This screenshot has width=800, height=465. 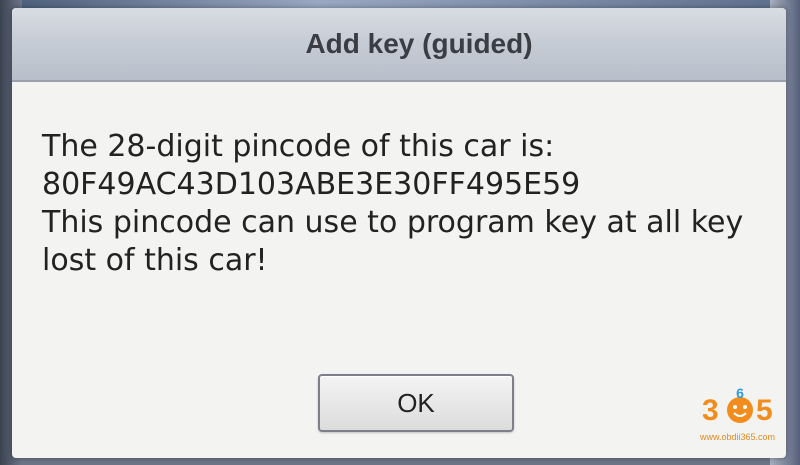 I want to click on pincode-value: 80F49AC43D103ABE3E30FF495E59, so click(x=311, y=184).